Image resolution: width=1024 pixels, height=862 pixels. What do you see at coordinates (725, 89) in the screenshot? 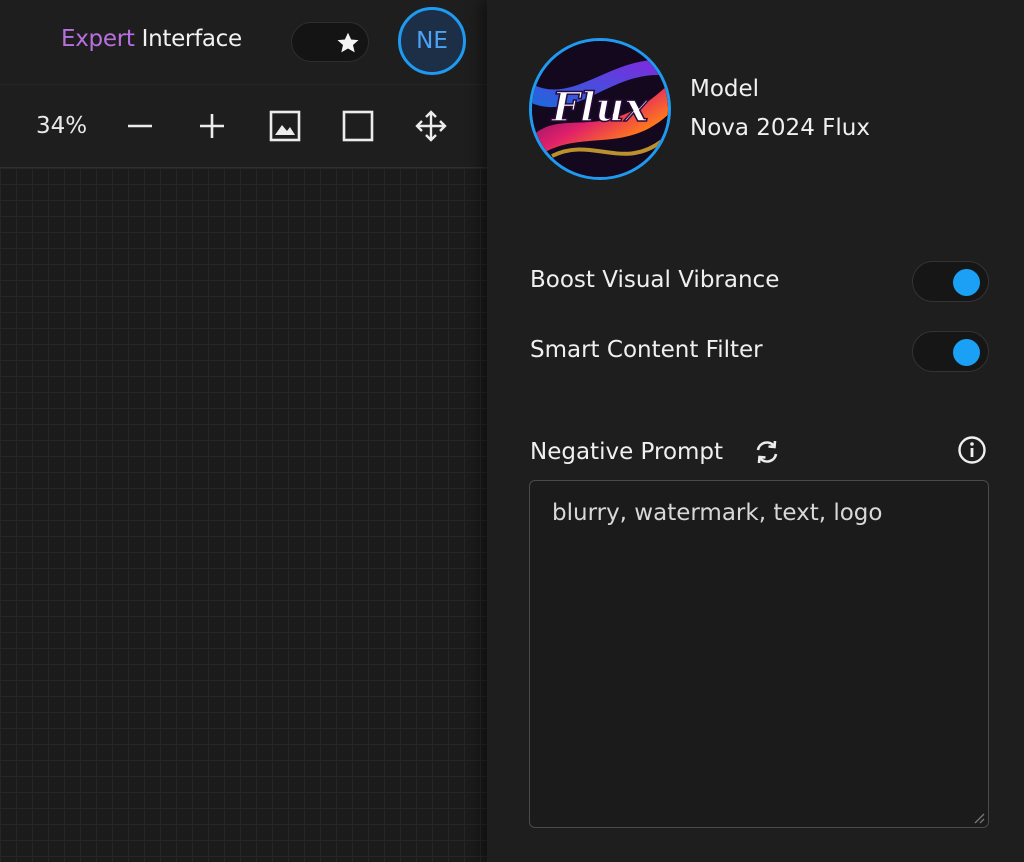
I see `model-label: Model` at bounding box center [725, 89].